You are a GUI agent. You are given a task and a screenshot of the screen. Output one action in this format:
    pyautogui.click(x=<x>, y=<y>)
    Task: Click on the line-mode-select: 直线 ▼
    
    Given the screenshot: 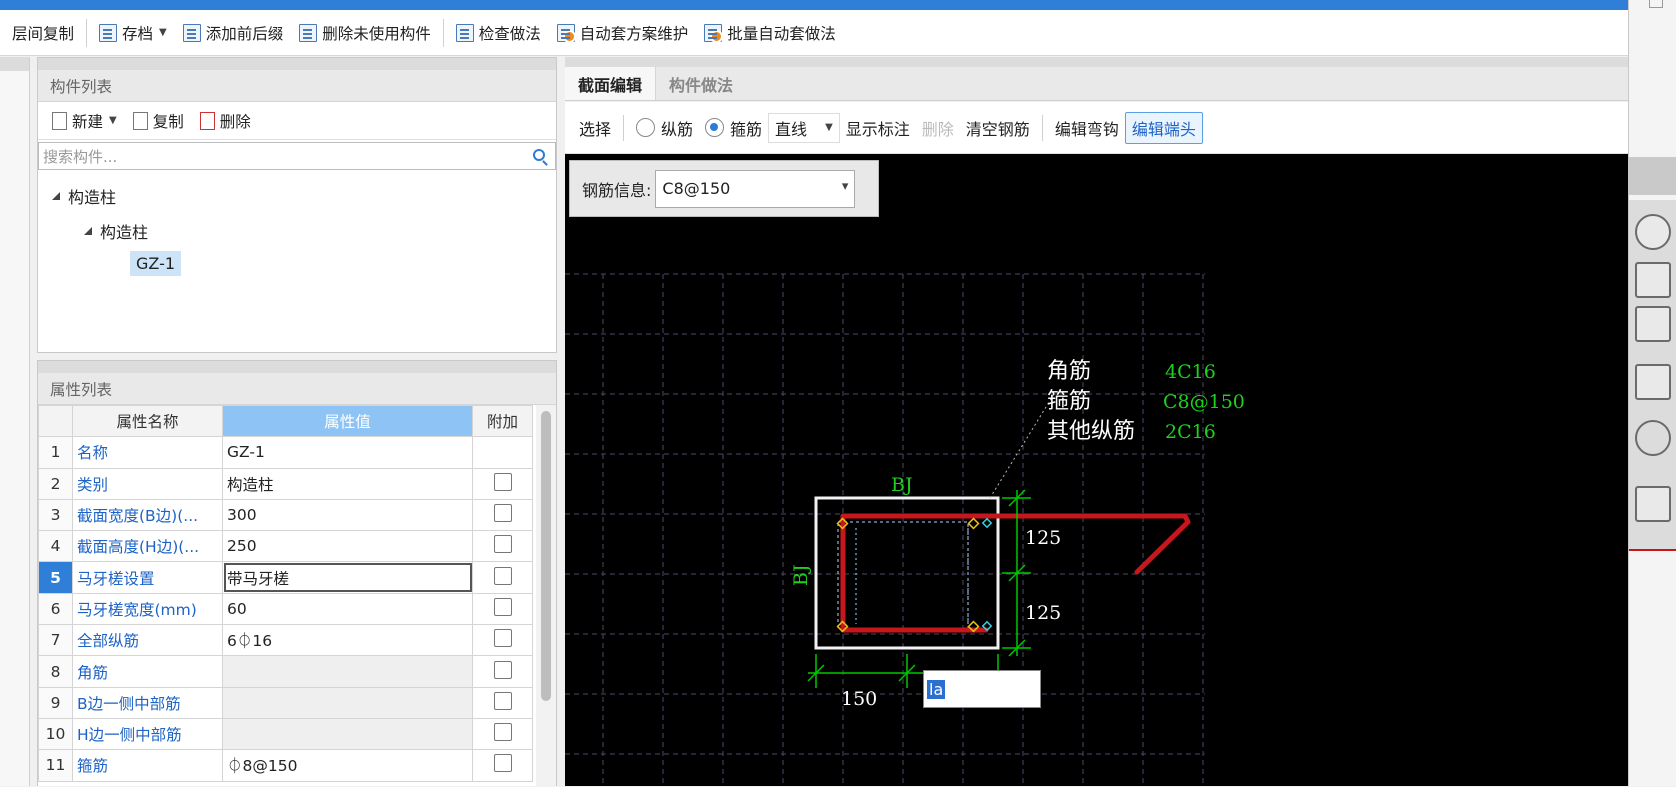 What is the action you would take?
    pyautogui.click(x=804, y=127)
    